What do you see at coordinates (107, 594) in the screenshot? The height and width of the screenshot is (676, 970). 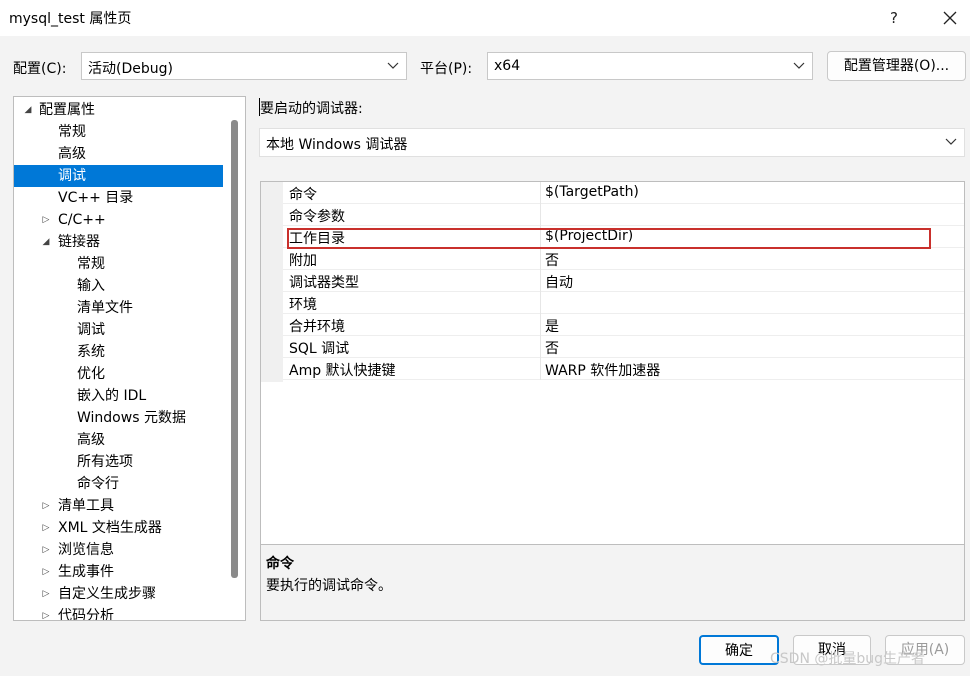 I see `tree-item-label: 自定义生成步骤` at bounding box center [107, 594].